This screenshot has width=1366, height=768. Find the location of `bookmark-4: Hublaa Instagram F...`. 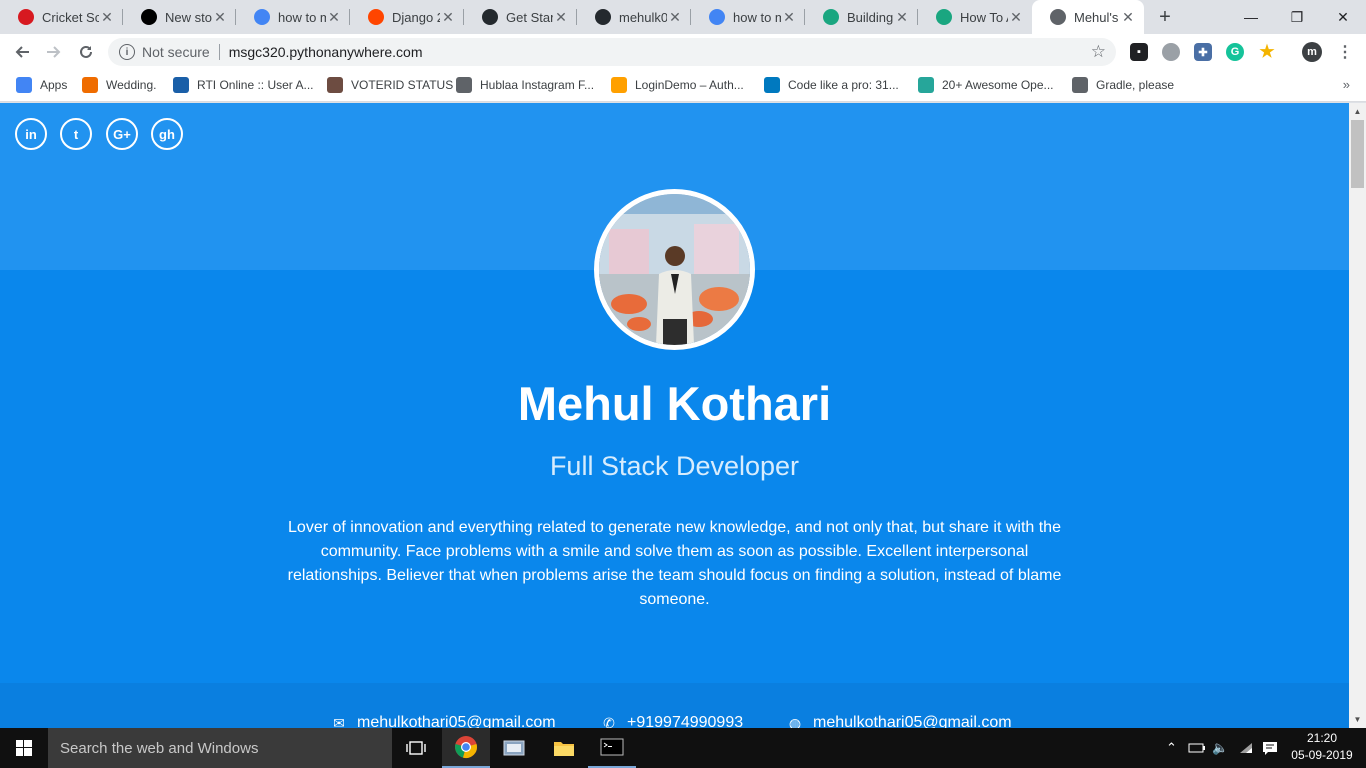

bookmark-4: Hublaa Instagram F... is located at coordinates (525, 85).